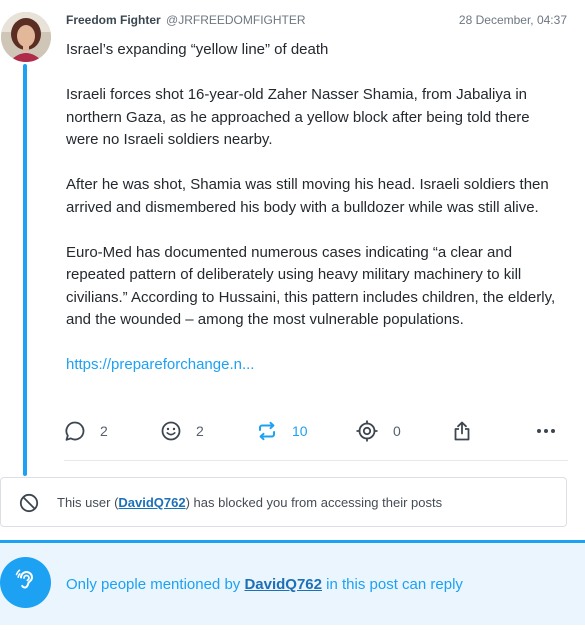 This screenshot has height=637, width=585. I want to click on target-icon, so click(367, 431).